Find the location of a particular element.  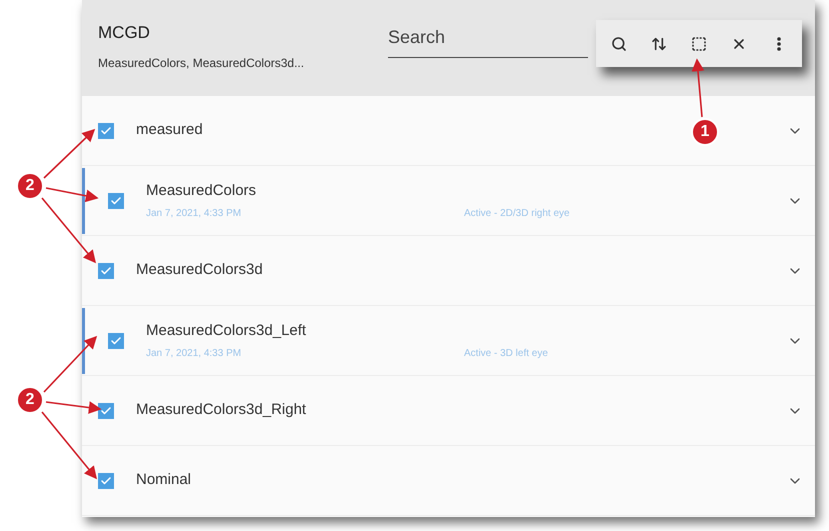

list-row: Nominal is located at coordinates (448, 481).